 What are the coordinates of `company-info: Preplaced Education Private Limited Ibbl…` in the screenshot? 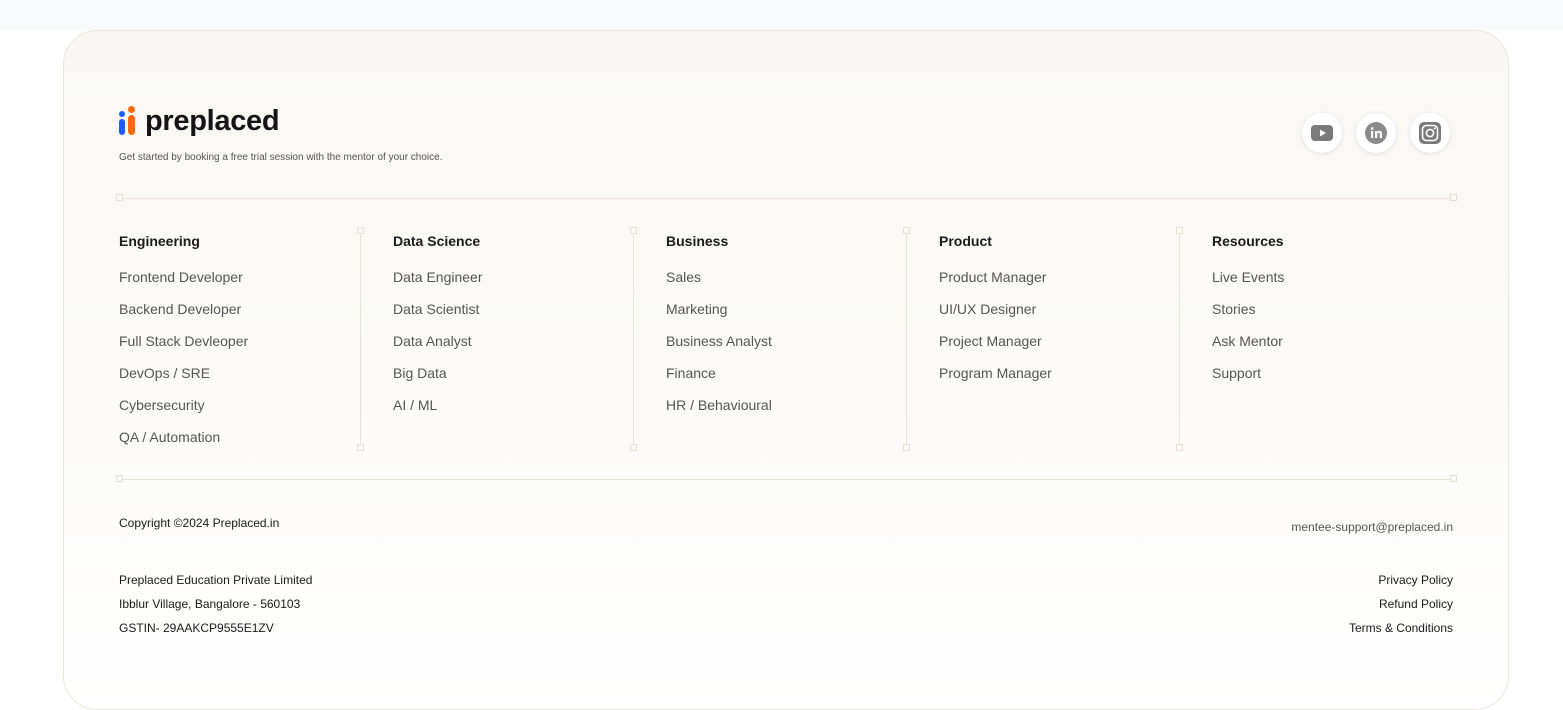 It's located at (215, 604).